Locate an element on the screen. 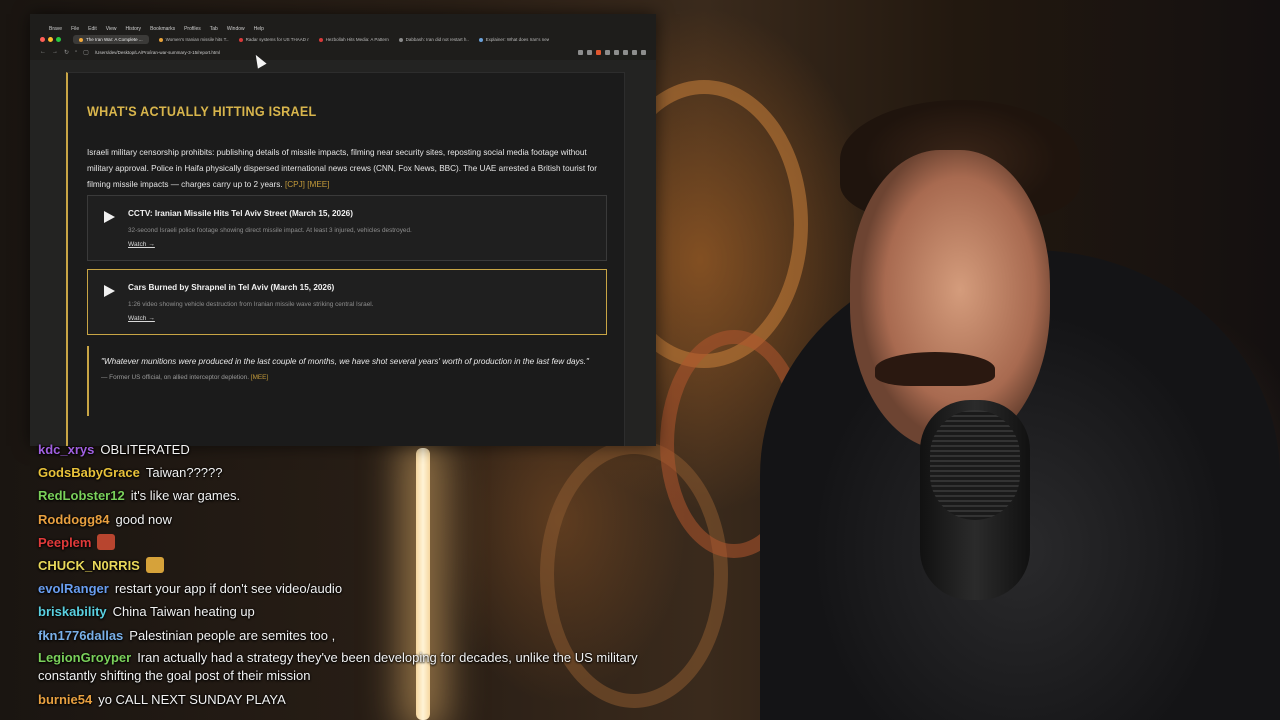 This screenshot has width=1280, height=720. chat-message: kdc_xrys OBLITERATED is located at coordinates (338, 449).